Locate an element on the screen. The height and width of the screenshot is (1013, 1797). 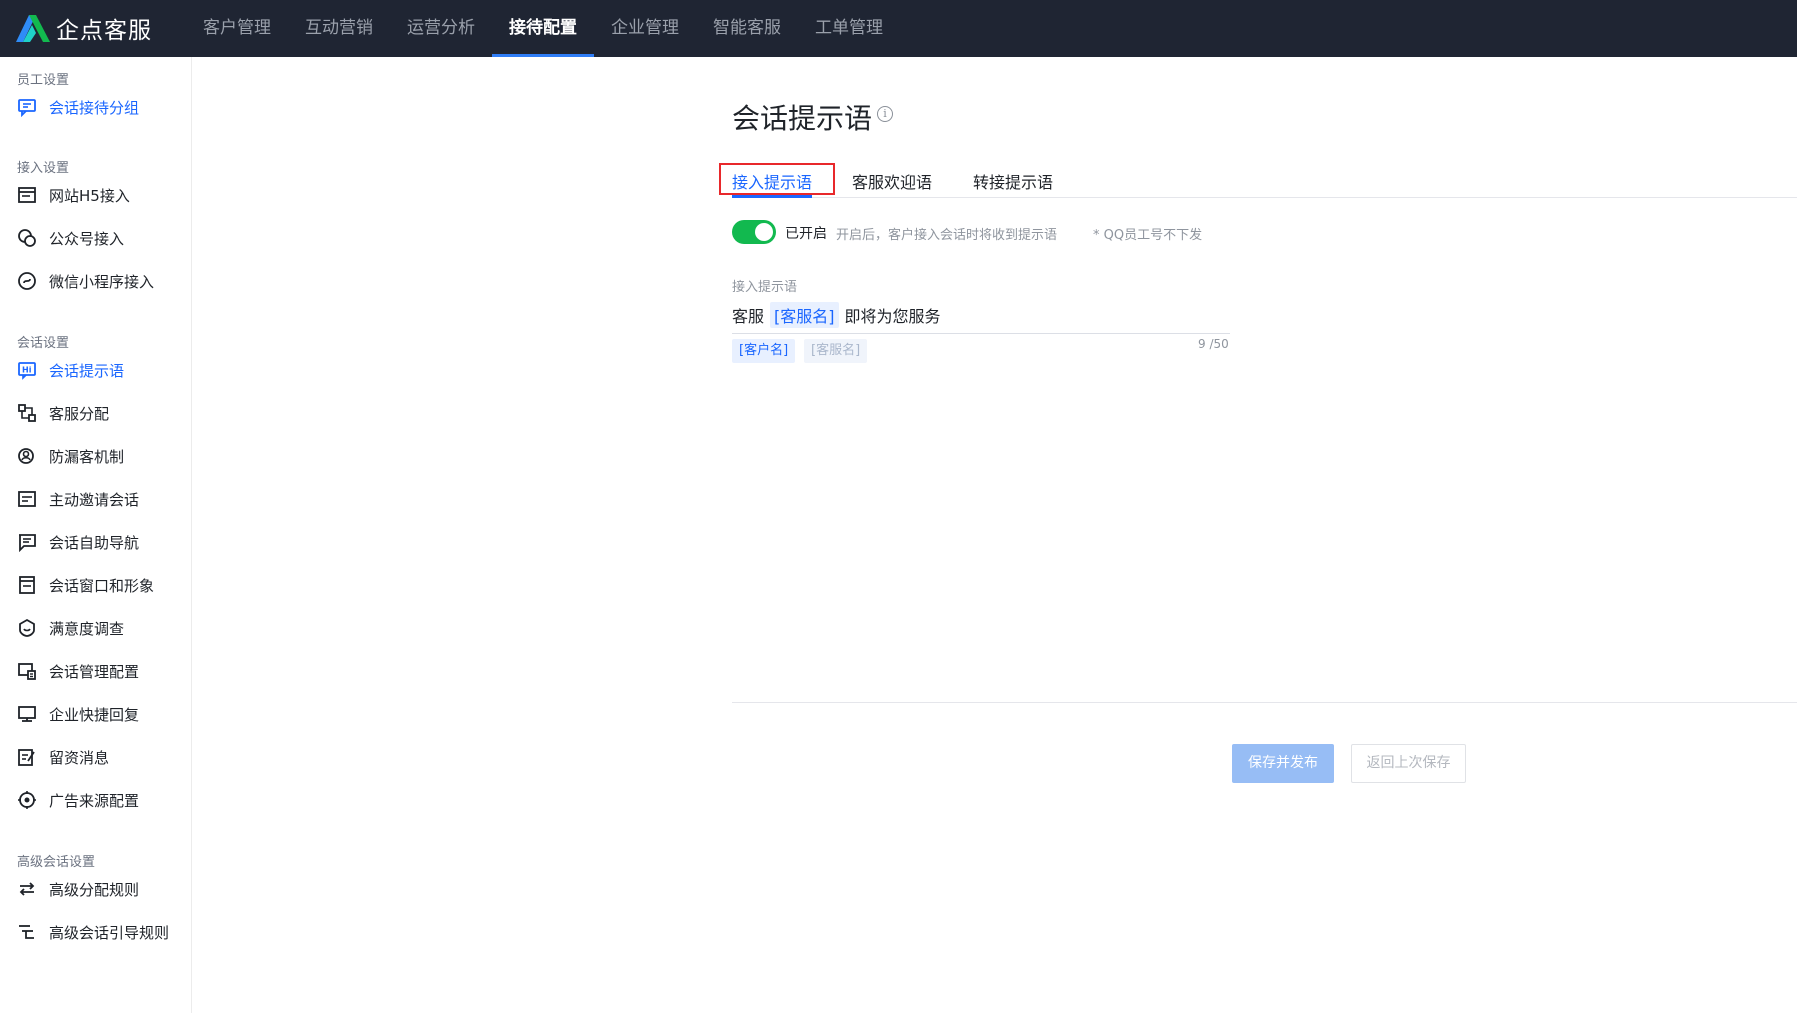
sidebar-item-label: 广告来源配置 is located at coordinates (94, 800).